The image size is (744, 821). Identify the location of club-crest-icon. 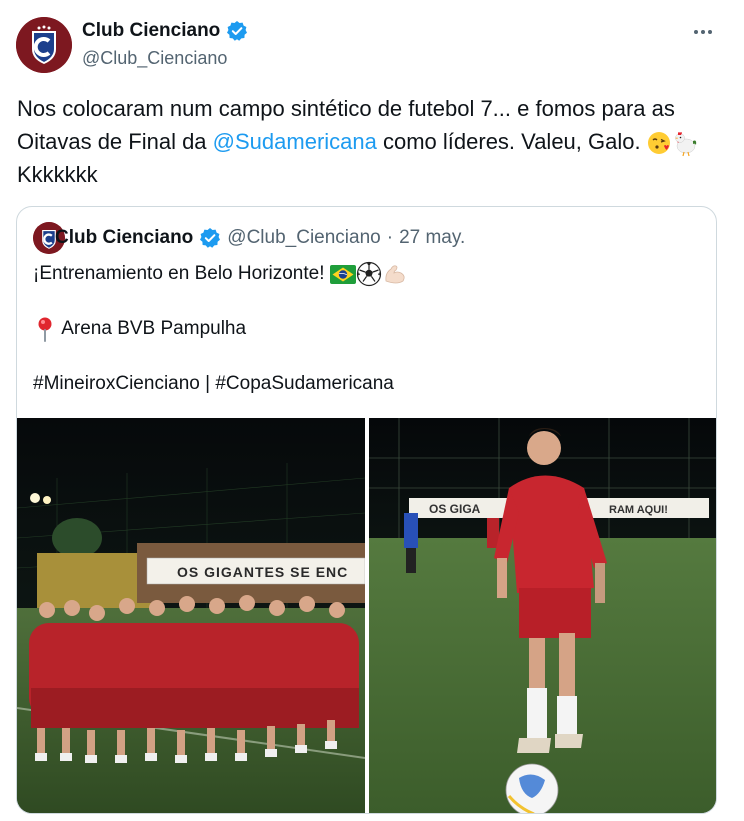
(44, 45).